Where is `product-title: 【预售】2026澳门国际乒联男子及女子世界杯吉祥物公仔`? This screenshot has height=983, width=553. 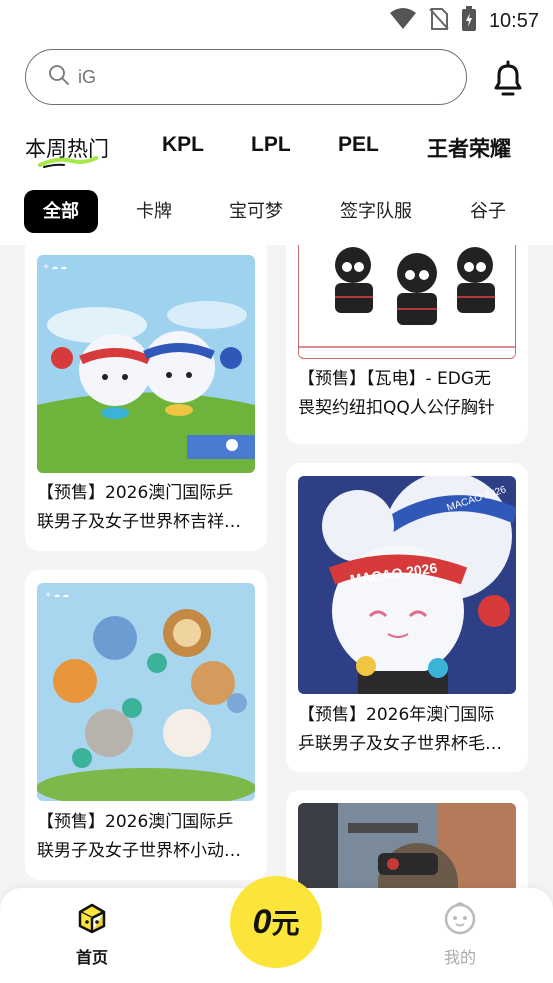 product-title: 【预售】2026澳门国际乒联男子及女子世界杯吉祥物公仔 is located at coordinates (139, 507).